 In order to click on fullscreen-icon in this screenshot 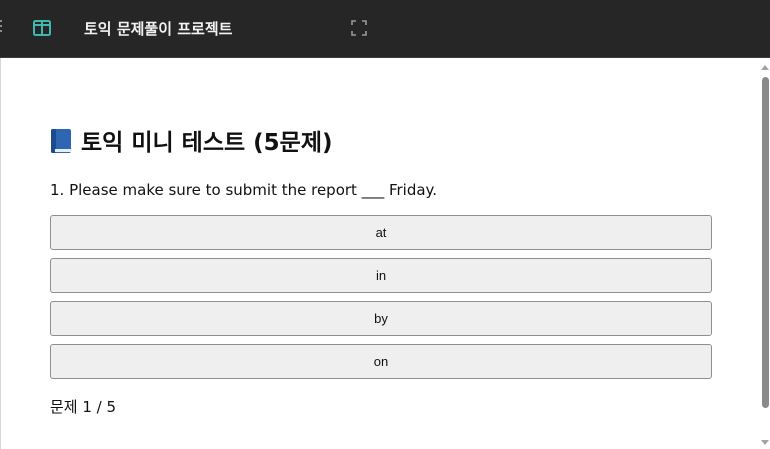, I will do `click(359, 28)`.